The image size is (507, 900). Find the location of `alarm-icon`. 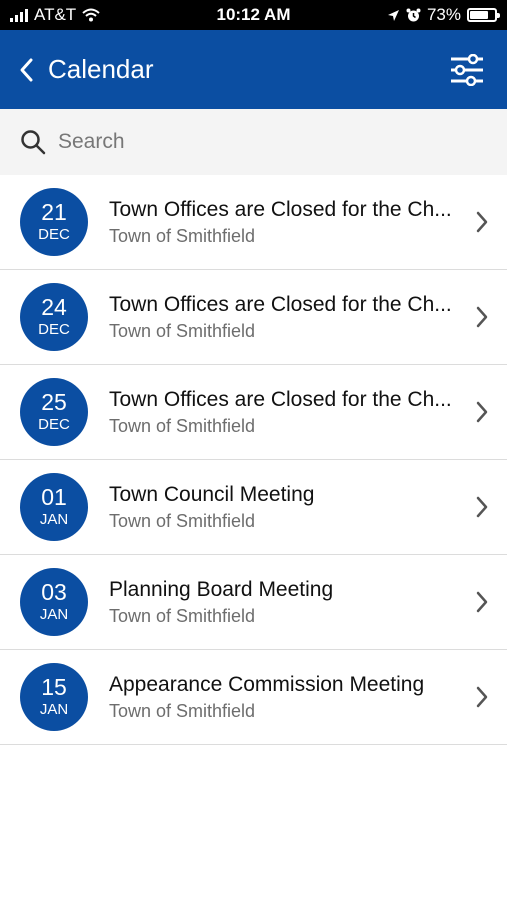

alarm-icon is located at coordinates (413, 15).